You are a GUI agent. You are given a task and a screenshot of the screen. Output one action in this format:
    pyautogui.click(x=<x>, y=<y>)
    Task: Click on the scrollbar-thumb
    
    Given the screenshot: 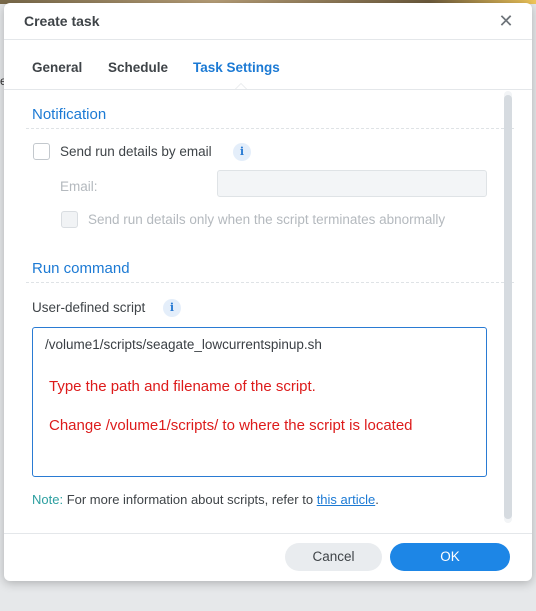 What is the action you would take?
    pyautogui.click(x=508, y=307)
    